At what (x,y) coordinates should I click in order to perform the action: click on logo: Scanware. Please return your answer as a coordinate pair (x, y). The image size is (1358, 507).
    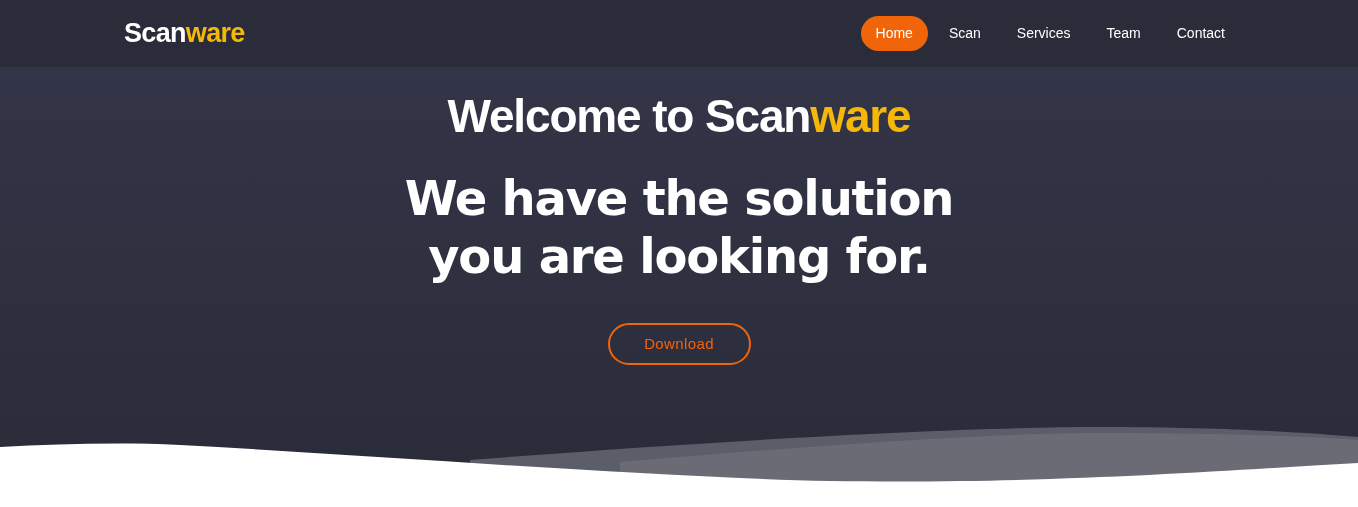
    Looking at the image, I should click on (184, 33).